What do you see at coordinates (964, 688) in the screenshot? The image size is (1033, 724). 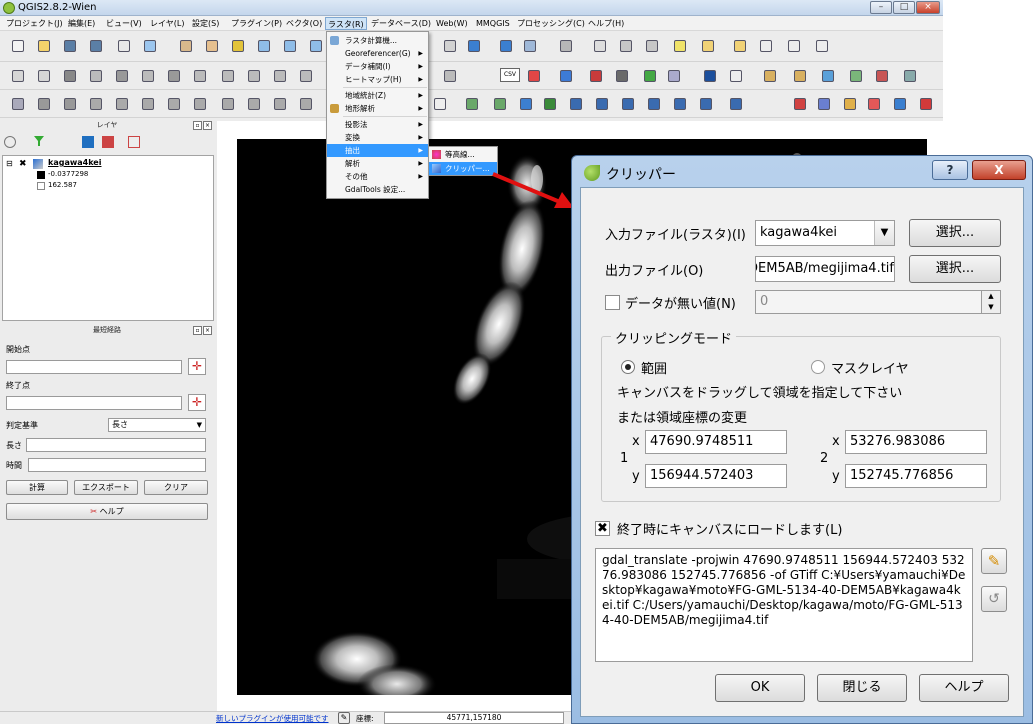 I see `help-button: ヘルプ` at bounding box center [964, 688].